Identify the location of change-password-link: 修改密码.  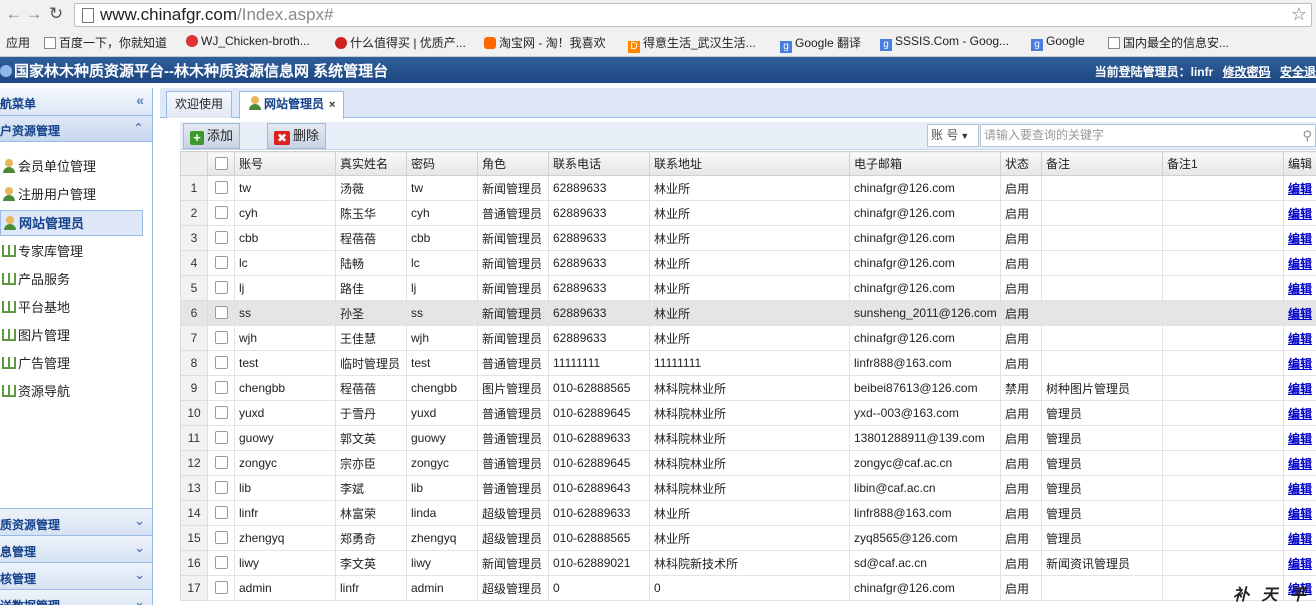
(1247, 72).